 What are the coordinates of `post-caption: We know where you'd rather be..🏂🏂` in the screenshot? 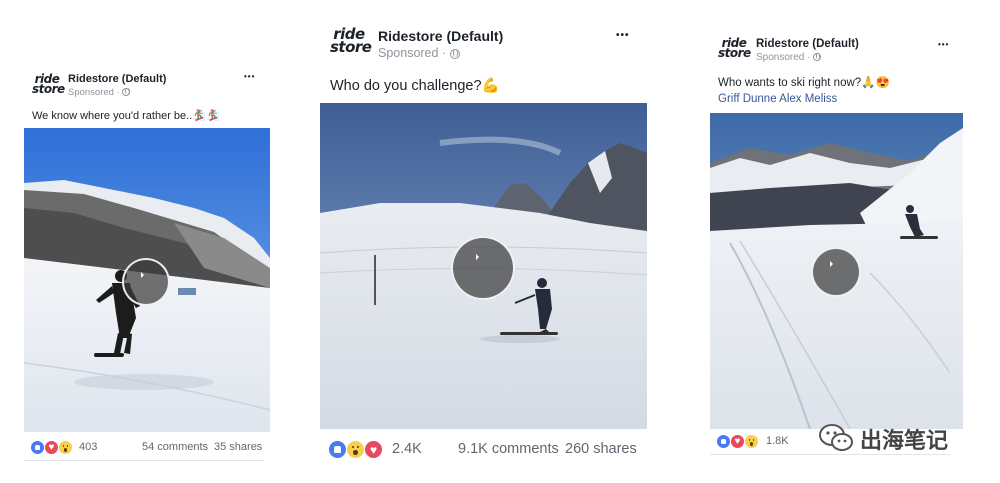 It's located at (126, 116).